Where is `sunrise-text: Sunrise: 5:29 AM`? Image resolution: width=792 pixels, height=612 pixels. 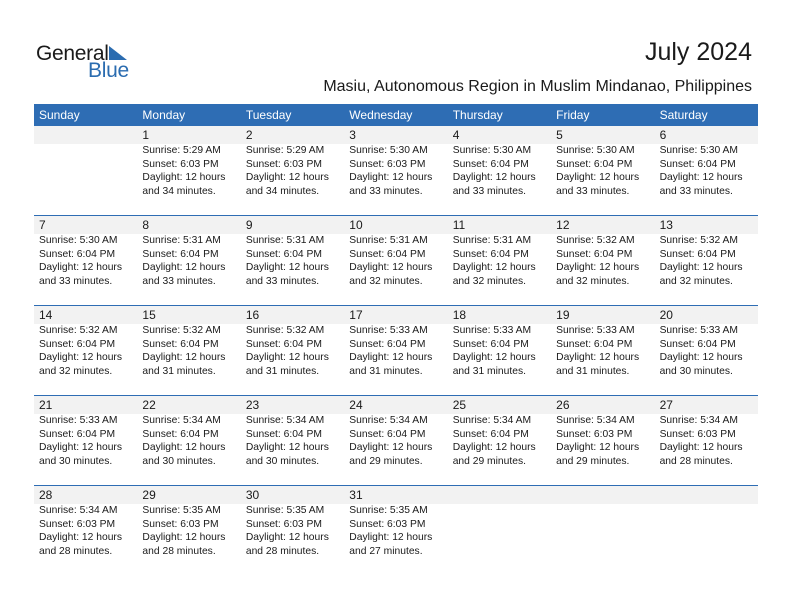 sunrise-text: Sunrise: 5:29 AM is located at coordinates (181, 150).